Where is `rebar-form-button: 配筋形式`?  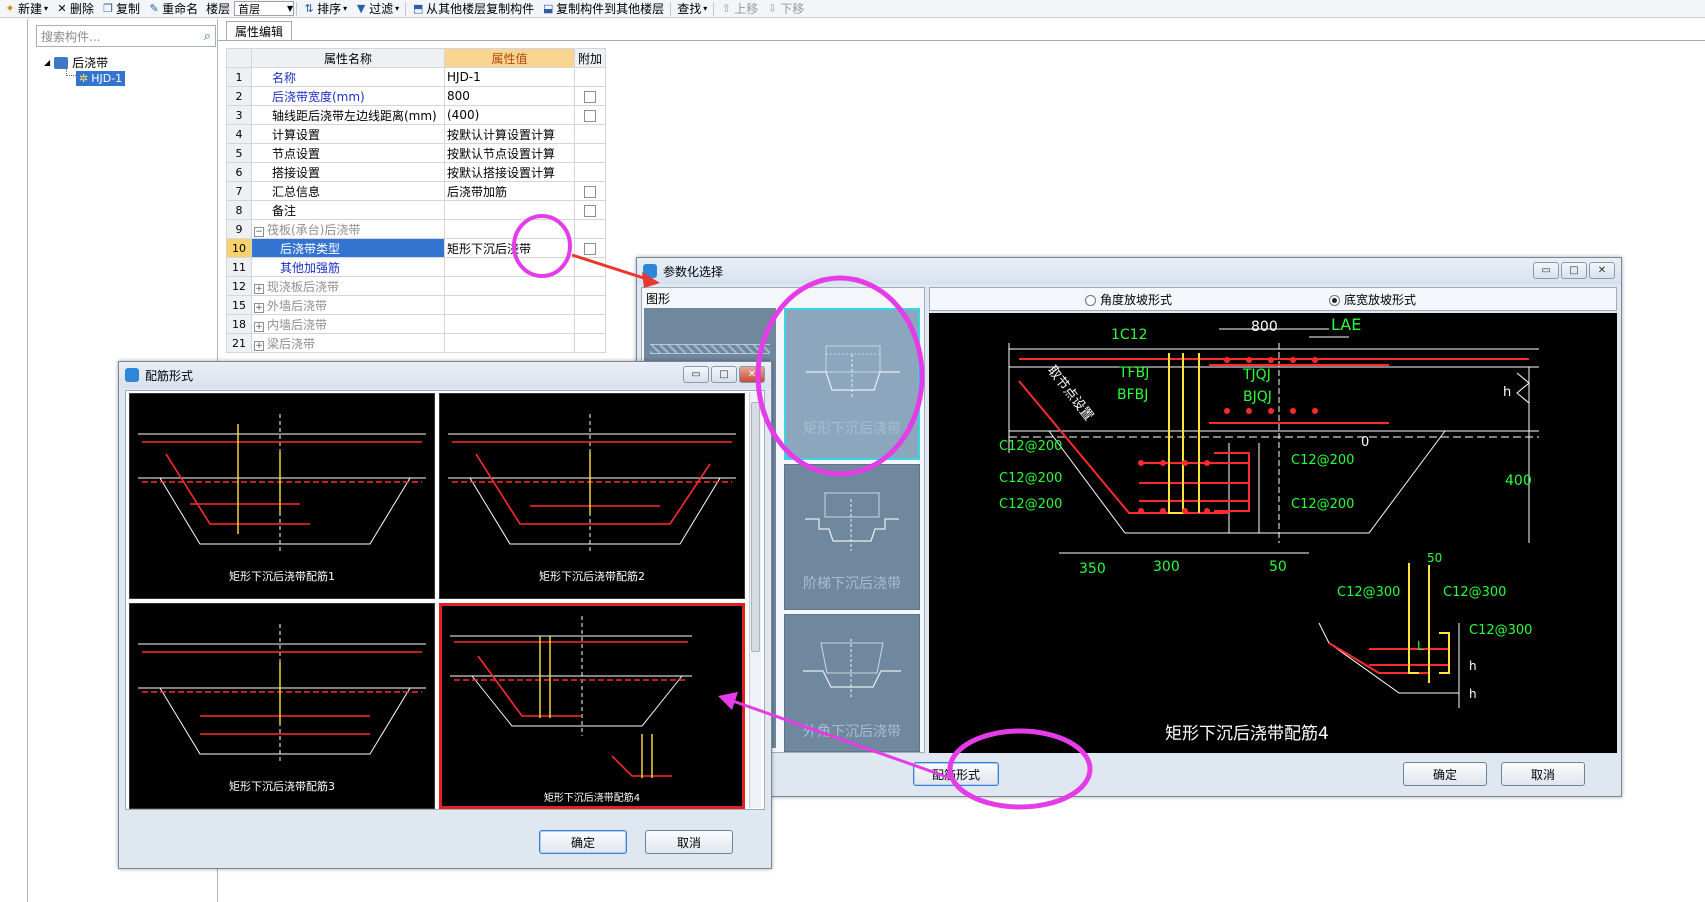 rebar-form-button: 配筋形式 is located at coordinates (956, 774).